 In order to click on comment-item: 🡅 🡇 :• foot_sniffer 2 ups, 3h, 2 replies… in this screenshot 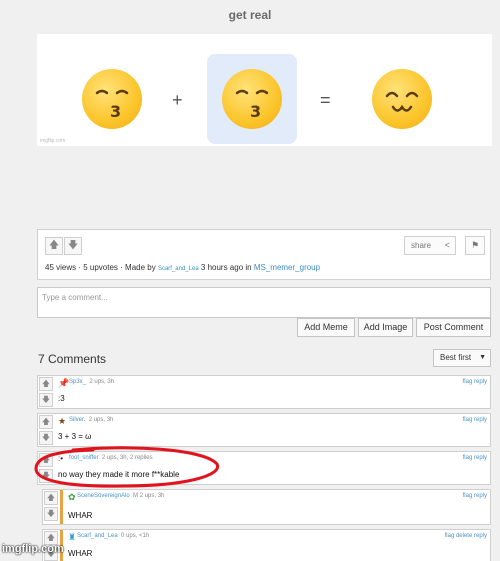, I will do `click(264, 468)`.